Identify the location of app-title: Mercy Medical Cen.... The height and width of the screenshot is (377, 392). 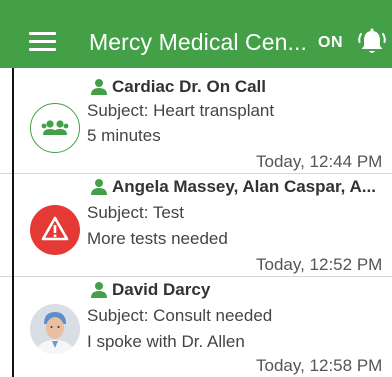
(198, 42).